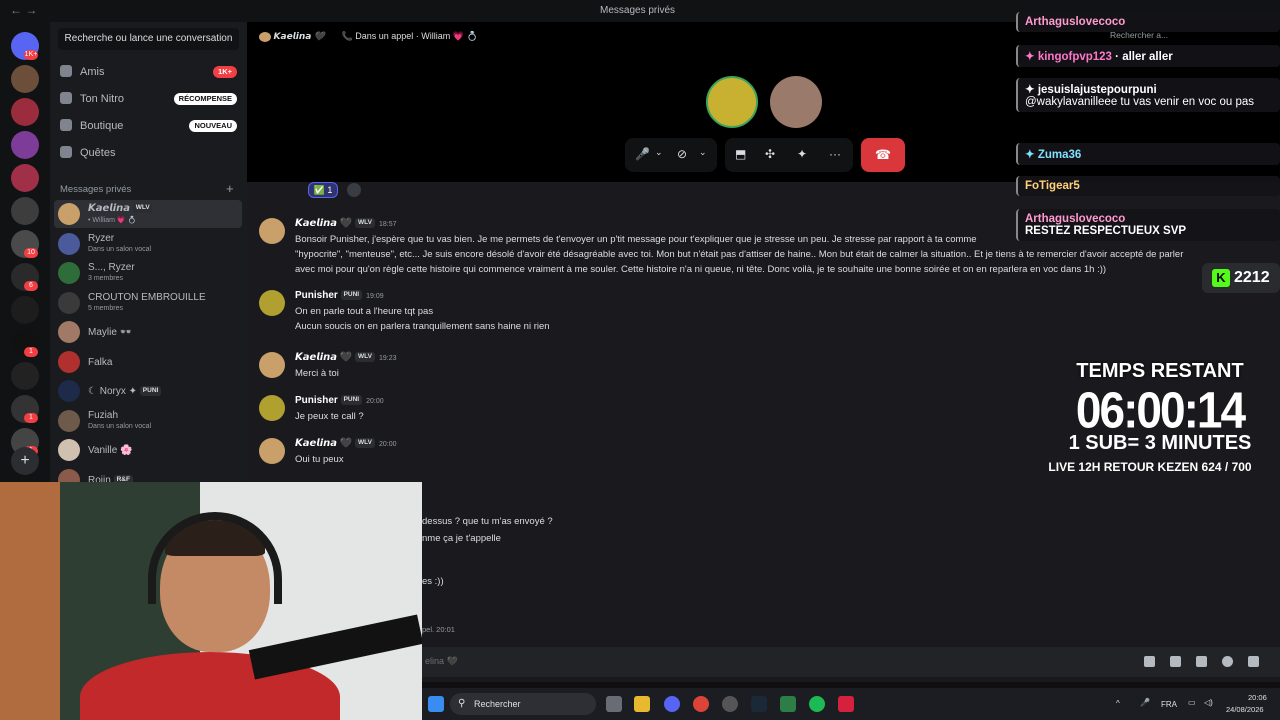  Describe the element at coordinates (701, 704) in the screenshot. I see `chrome-icon` at that location.